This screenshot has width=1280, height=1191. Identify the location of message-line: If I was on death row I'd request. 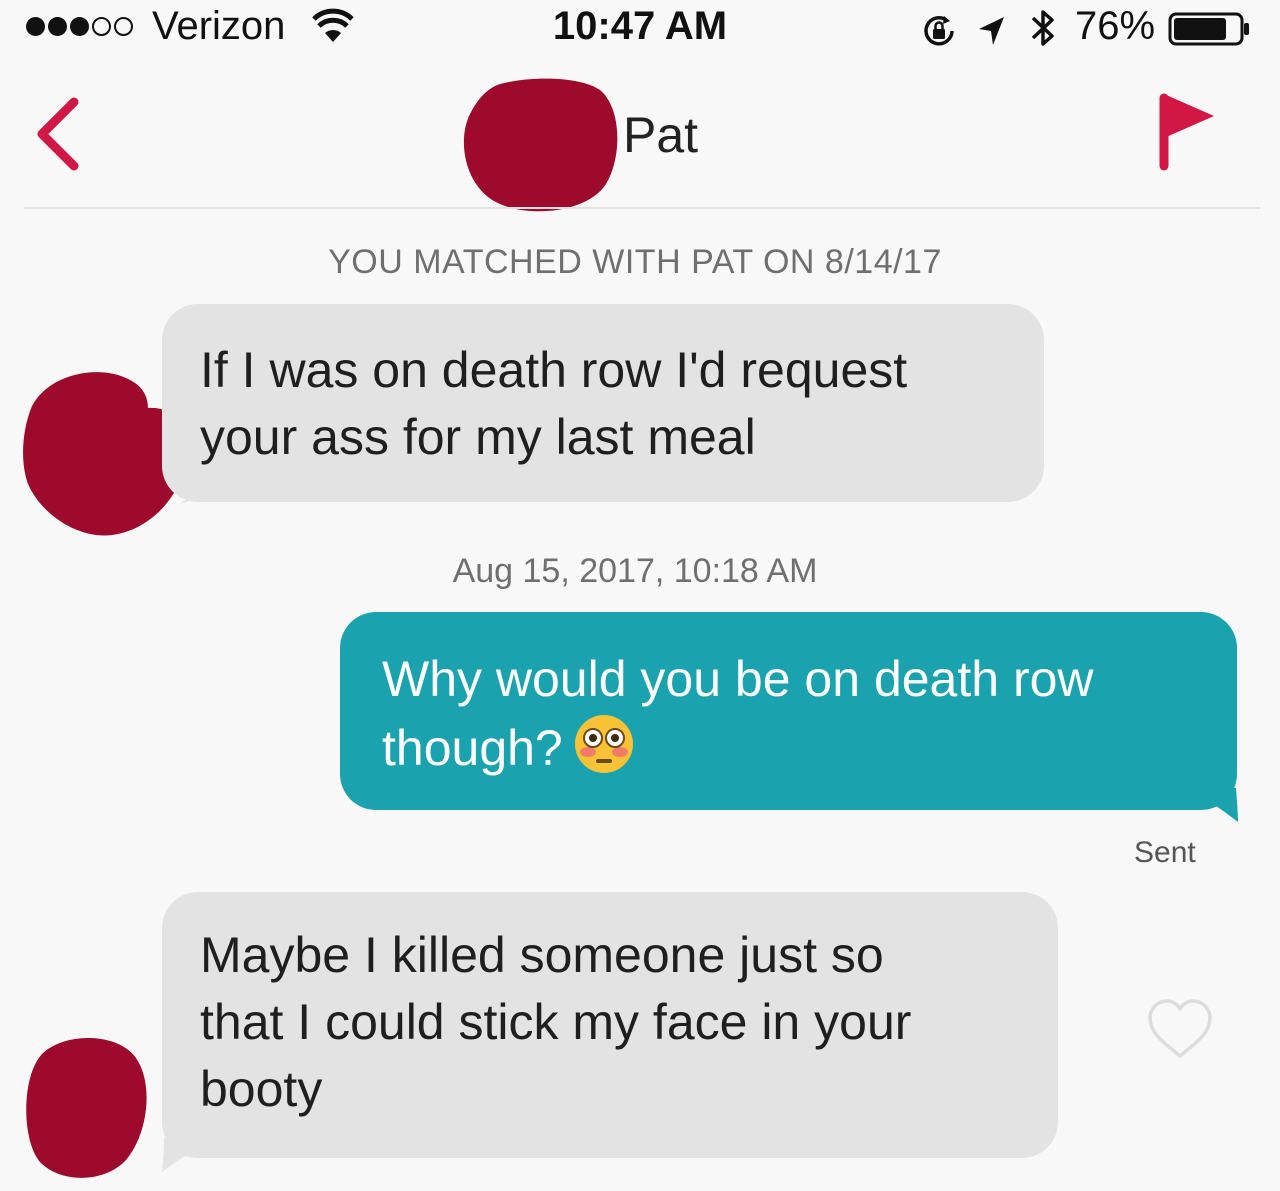
(554, 370).